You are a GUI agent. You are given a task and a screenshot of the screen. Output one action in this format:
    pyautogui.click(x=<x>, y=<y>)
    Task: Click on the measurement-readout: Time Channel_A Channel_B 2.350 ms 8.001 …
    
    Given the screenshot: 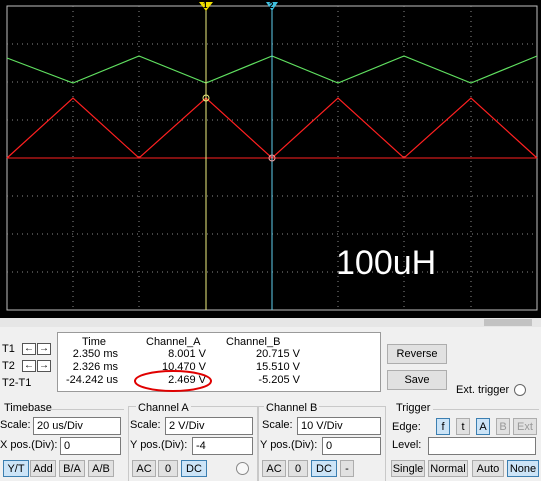 What is the action you would take?
    pyautogui.click(x=219, y=362)
    